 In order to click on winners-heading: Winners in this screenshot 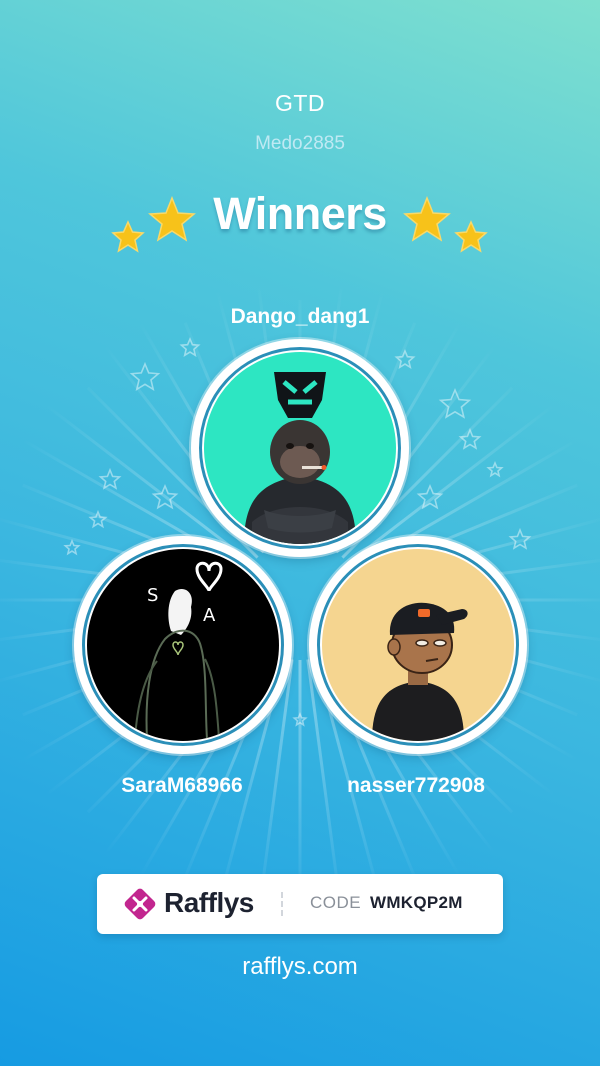, I will do `click(300, 213)`.